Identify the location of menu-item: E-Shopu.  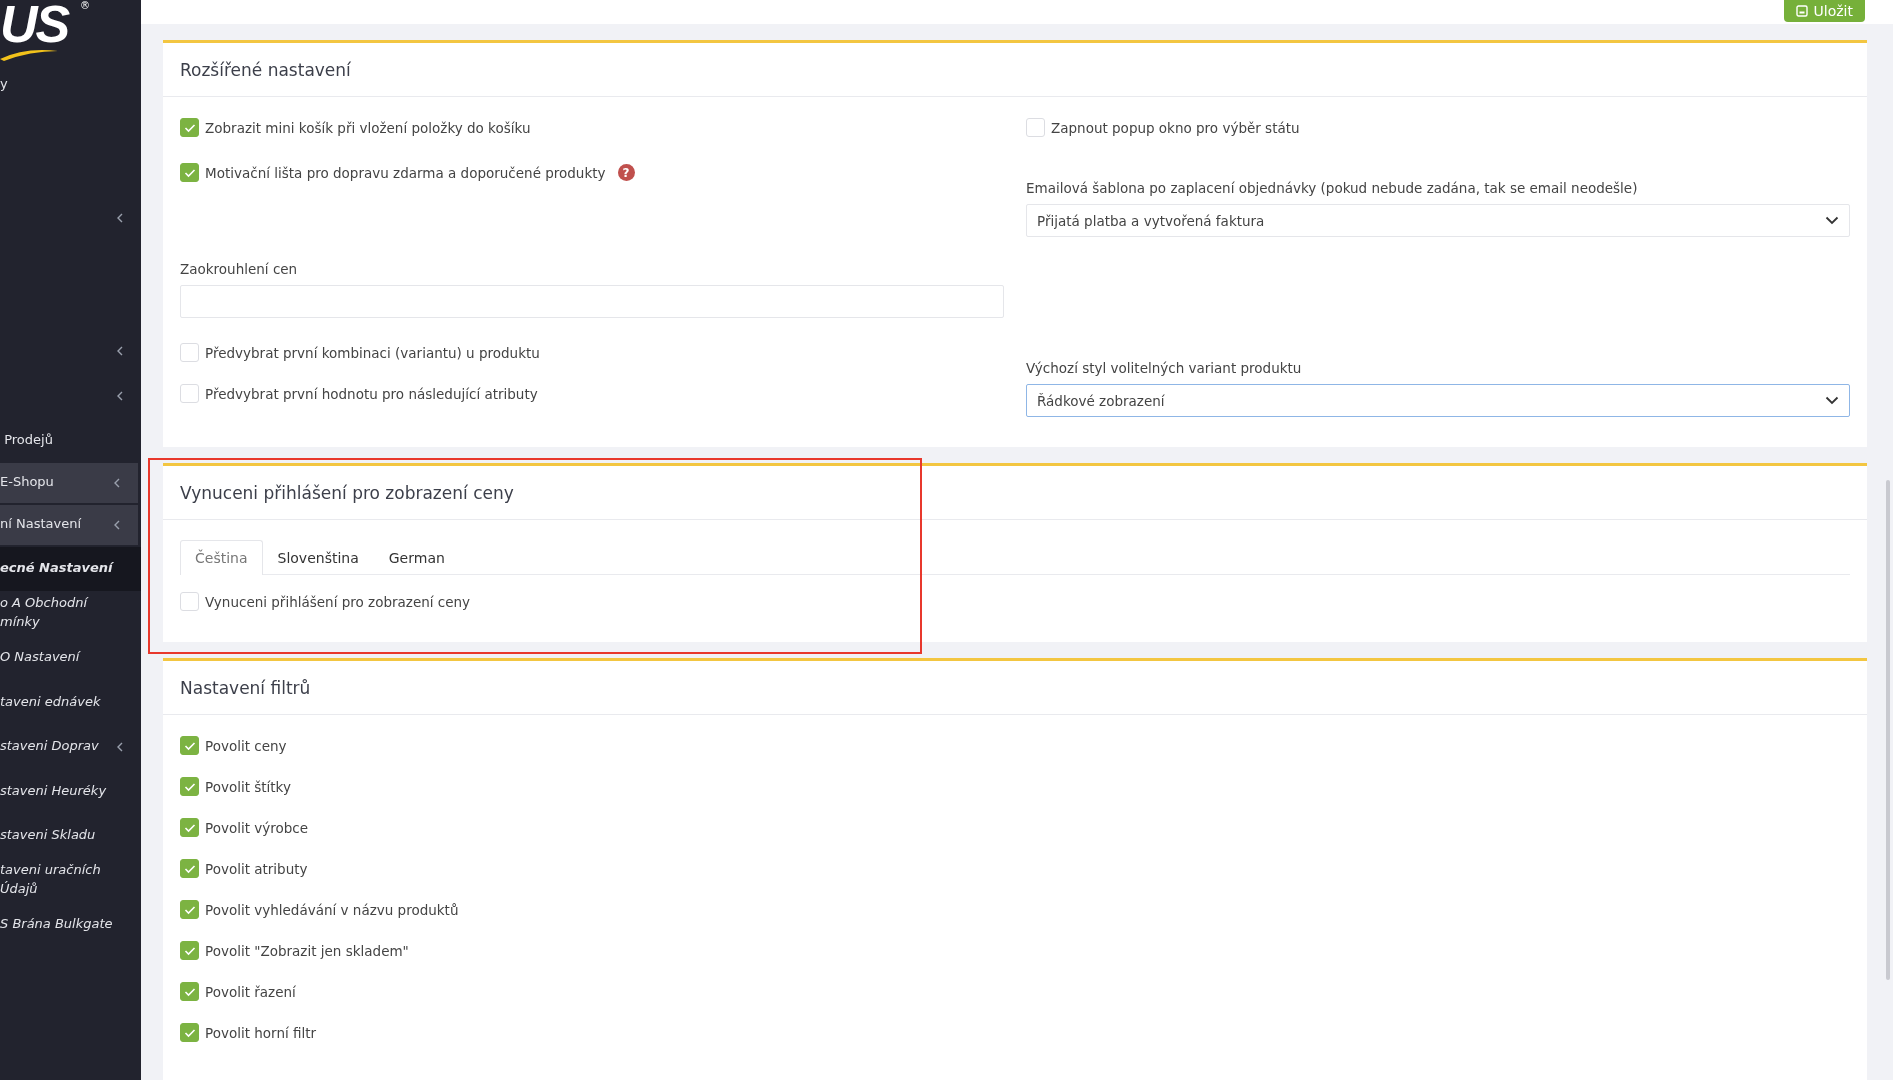
(27, 482).